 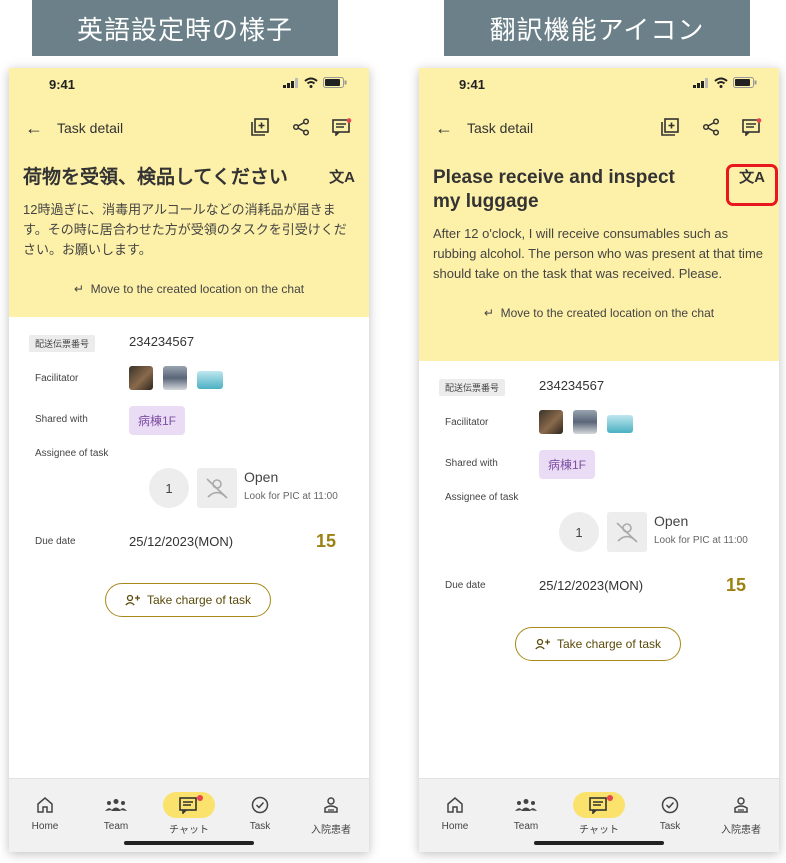 I want to click on bottom-nav: Home Team チャット Task 入院患者, so click(x=599, y=815).